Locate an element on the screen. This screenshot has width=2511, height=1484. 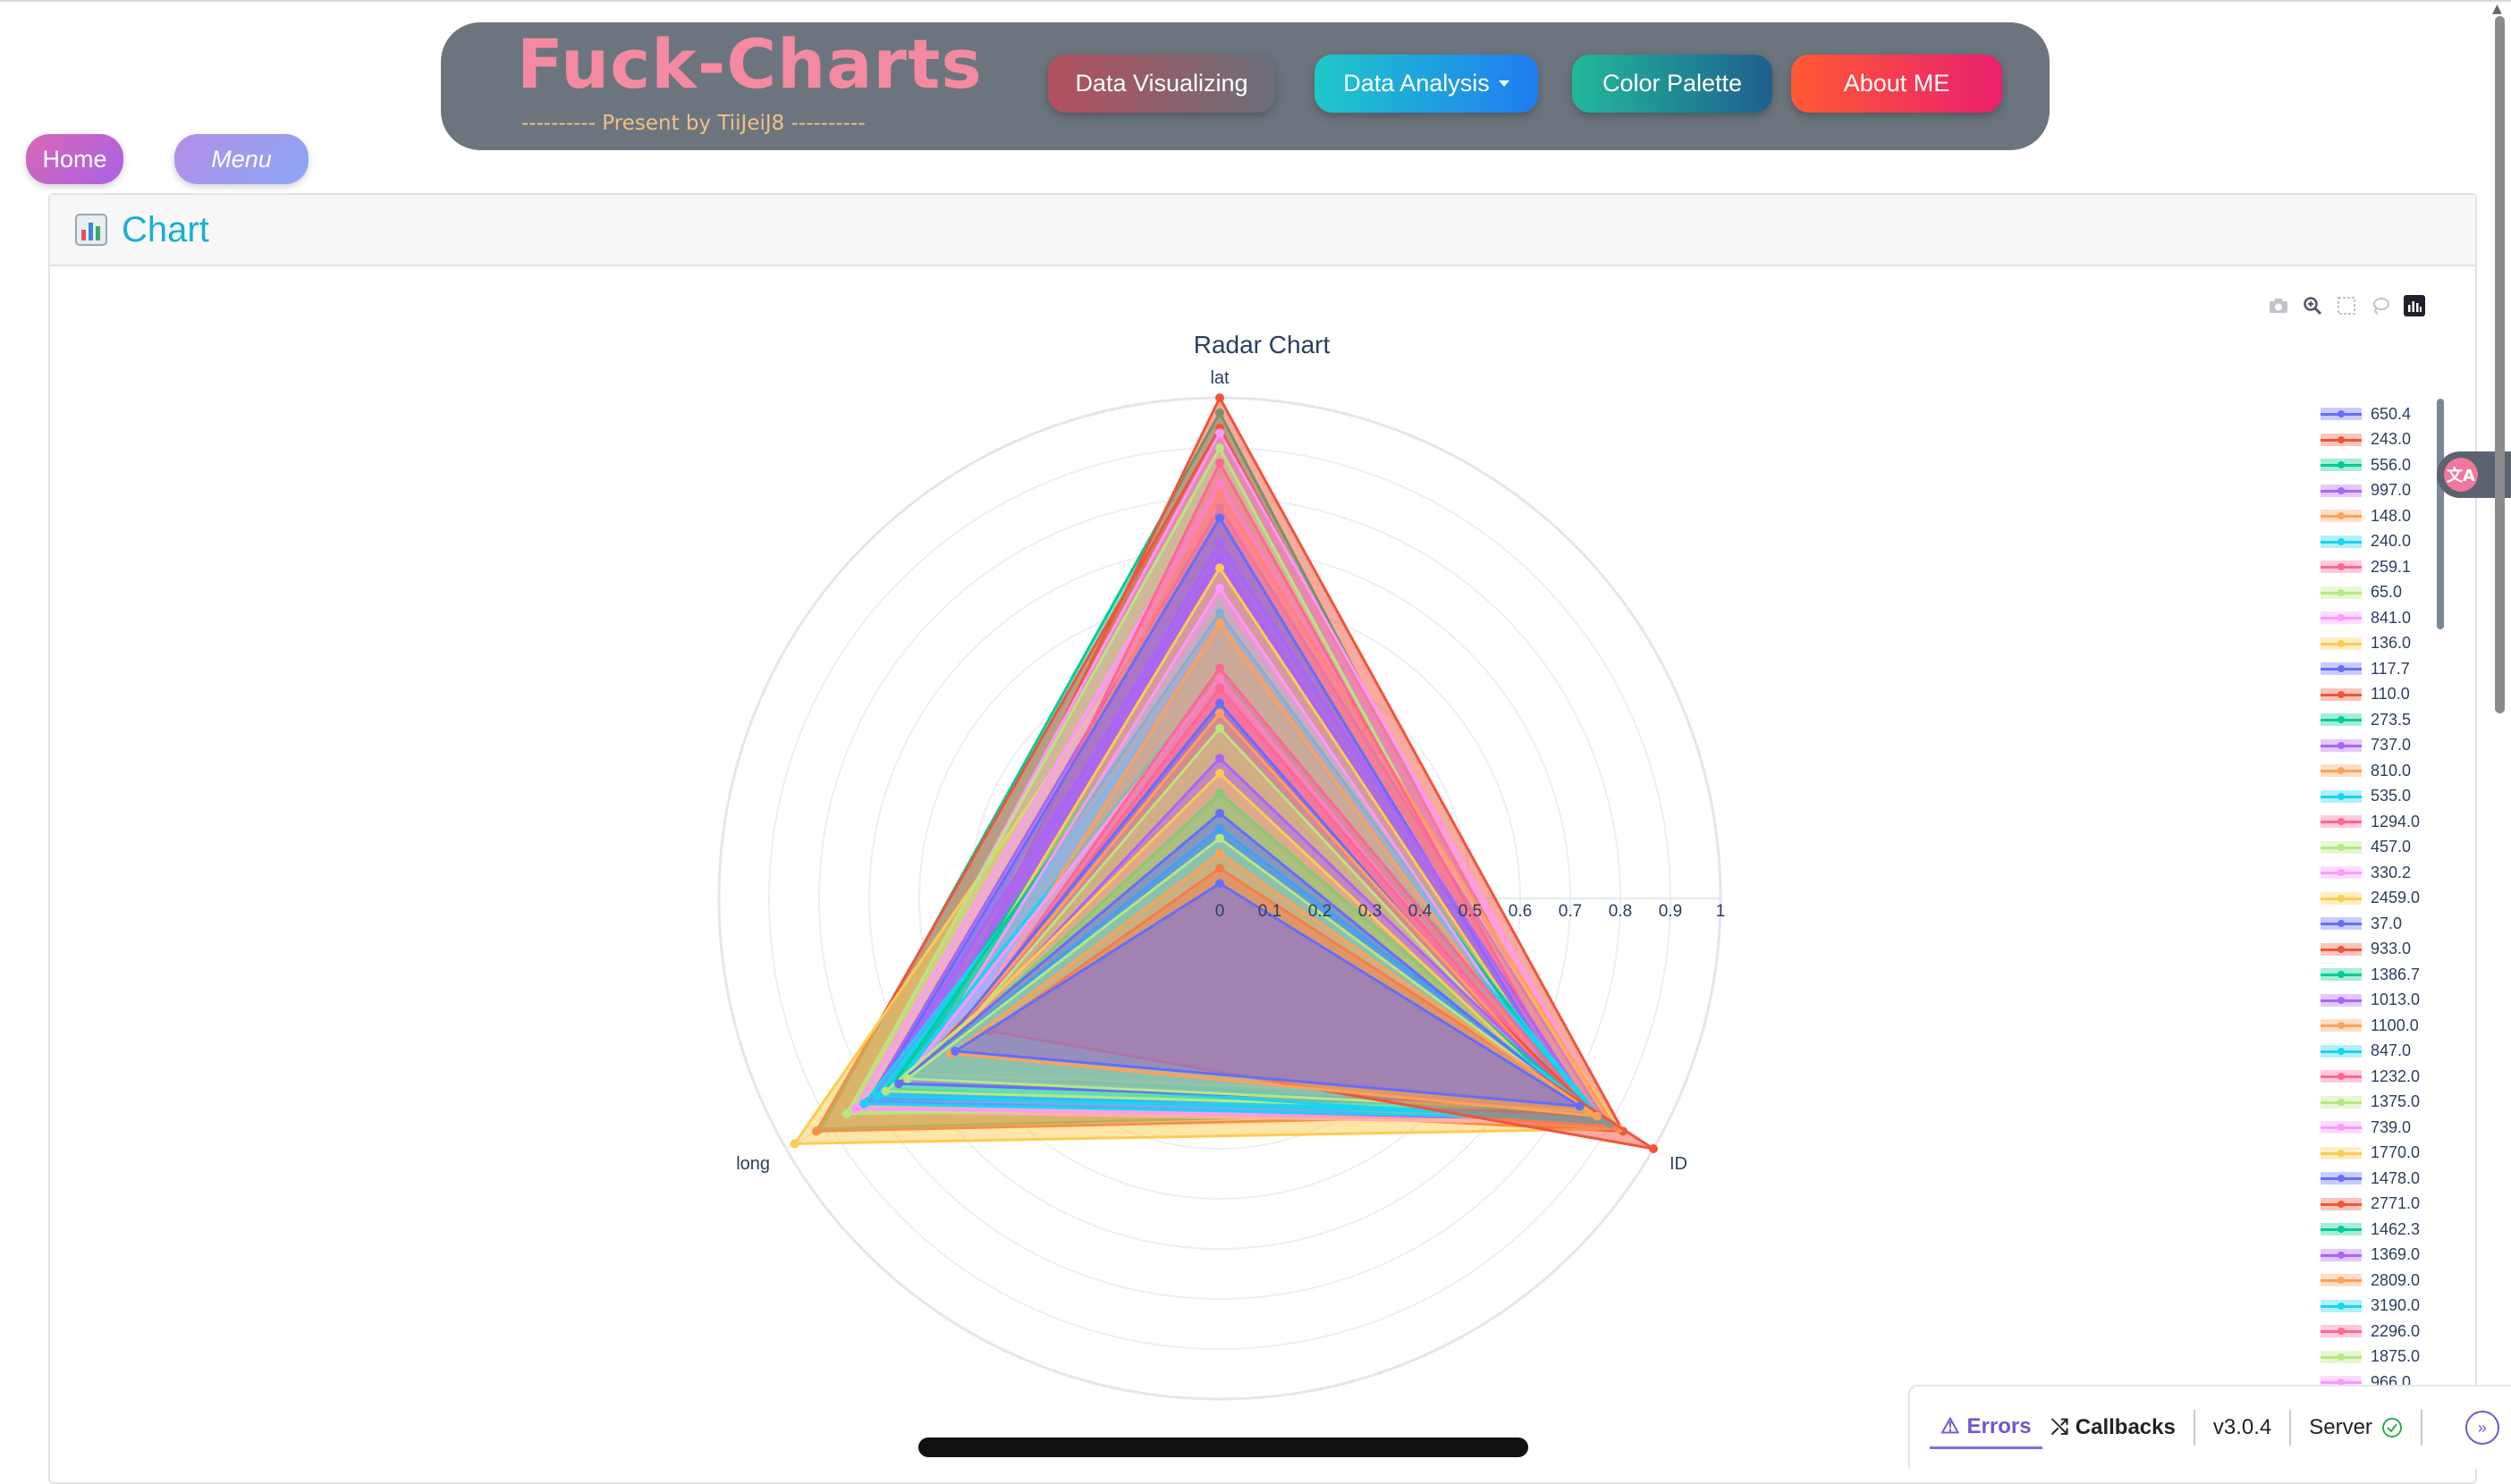
legend-item: 259.1 is located at coordinates (2383, 567).